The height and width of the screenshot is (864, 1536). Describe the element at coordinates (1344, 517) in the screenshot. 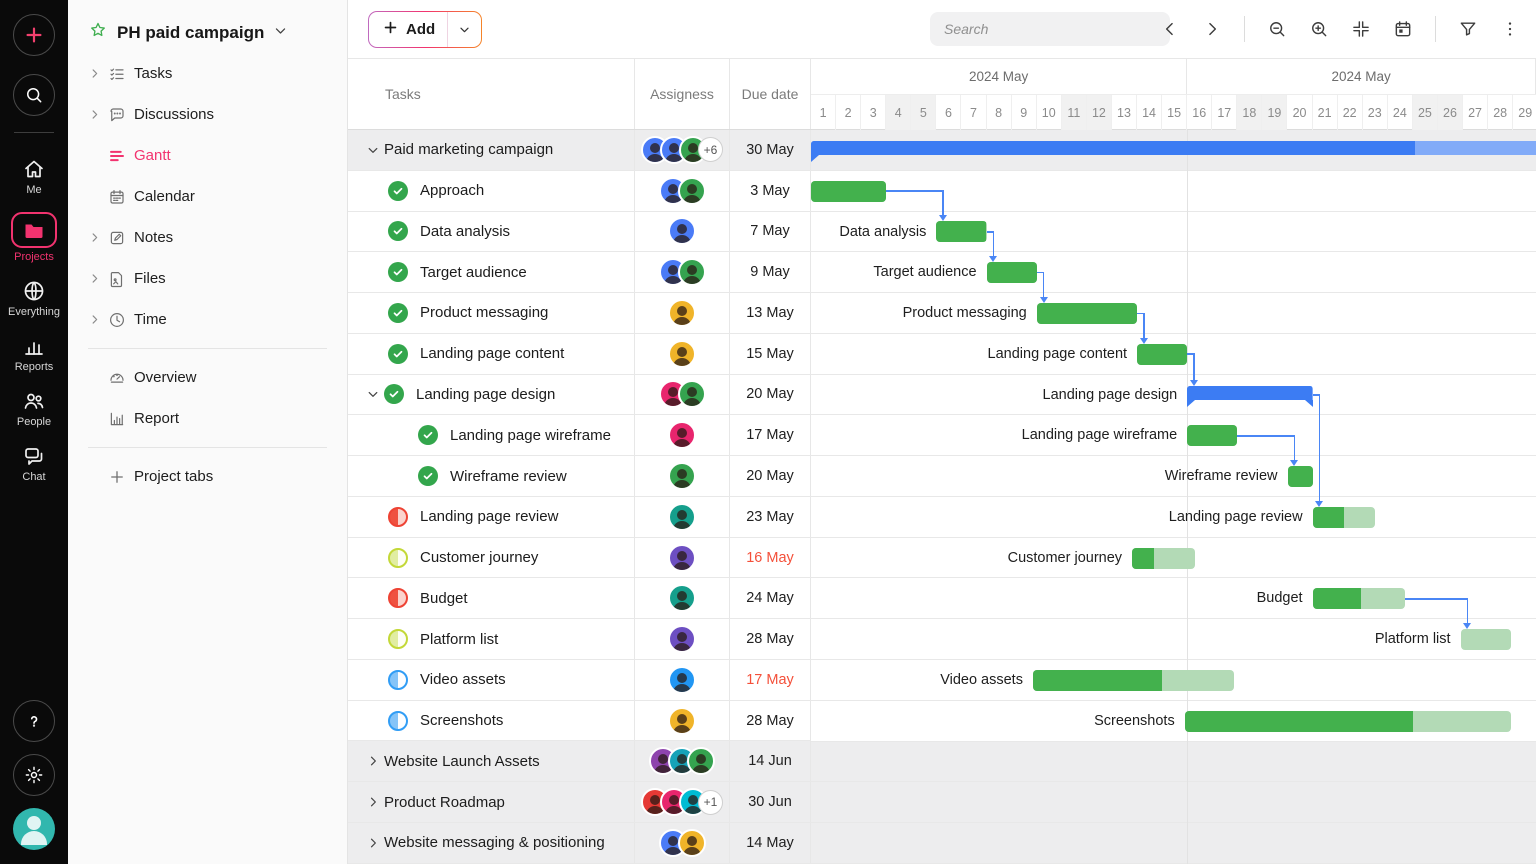

I see `gantt-bar-landing-page-review` at that location.